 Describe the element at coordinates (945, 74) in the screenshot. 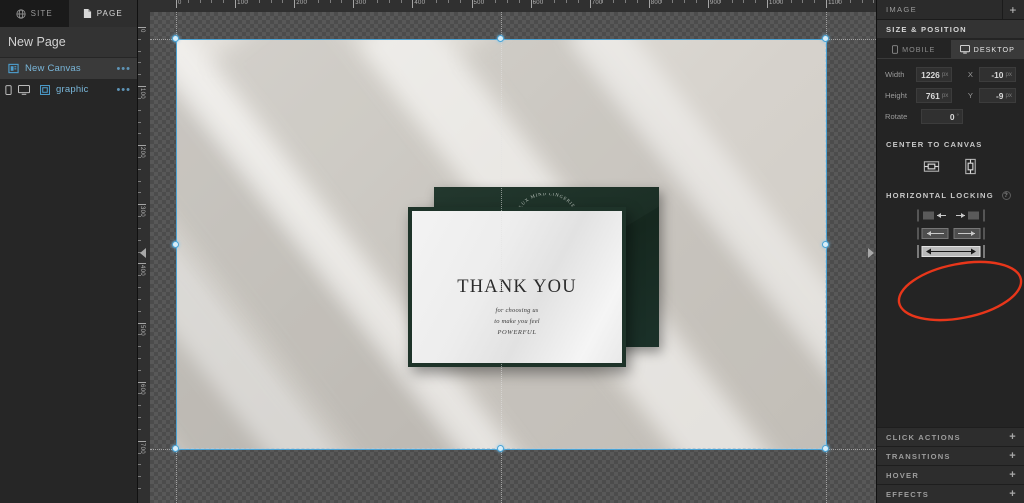

I see `width-unit: px` at that location.